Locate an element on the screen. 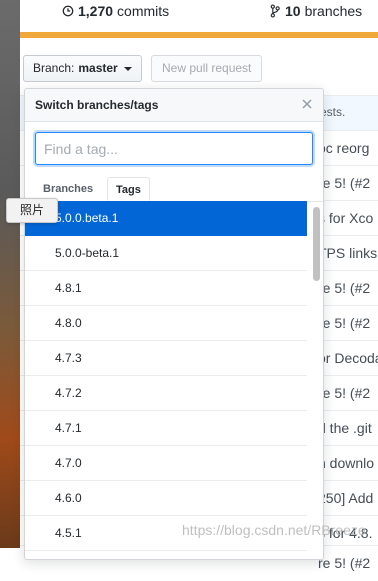 The height and width of the screenshot is (581, 378). tag-item: 4.6.0 is located at coordinates (166, 498).